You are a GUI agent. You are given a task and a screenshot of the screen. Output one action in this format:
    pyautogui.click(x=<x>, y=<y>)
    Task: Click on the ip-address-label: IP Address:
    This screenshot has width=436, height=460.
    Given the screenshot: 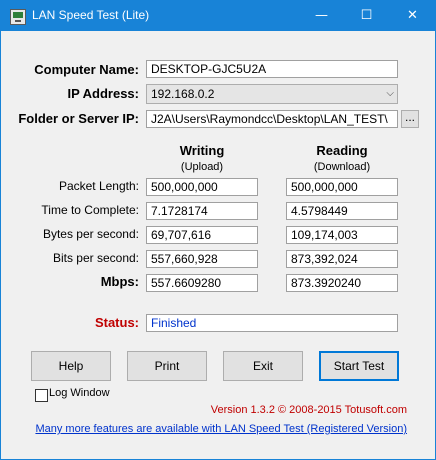 What is the action you would take?
    pyautogui.click(x=103, y=93)
    